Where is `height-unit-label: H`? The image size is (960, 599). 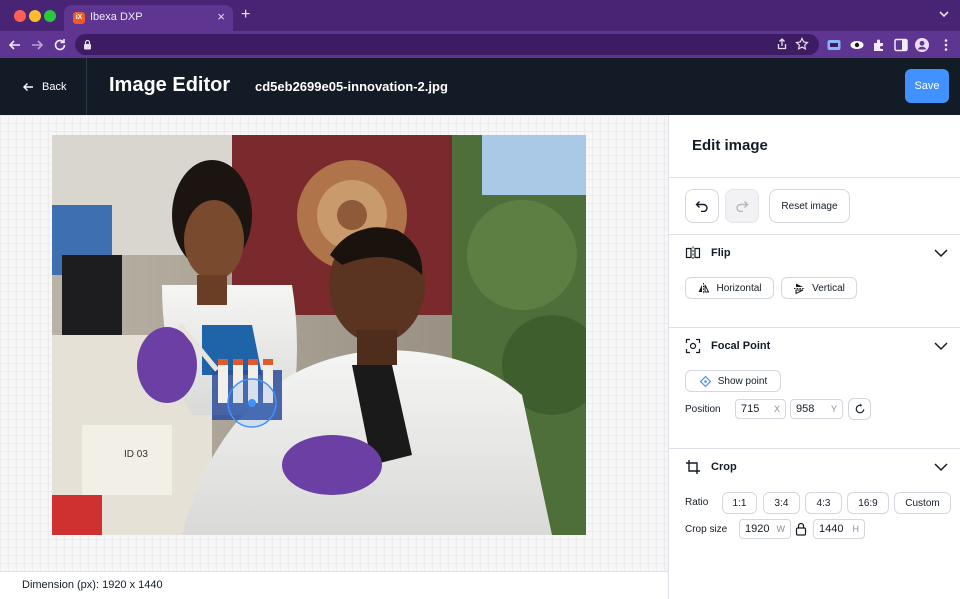 height-unit-label: H is located at coordinates (856, 529).